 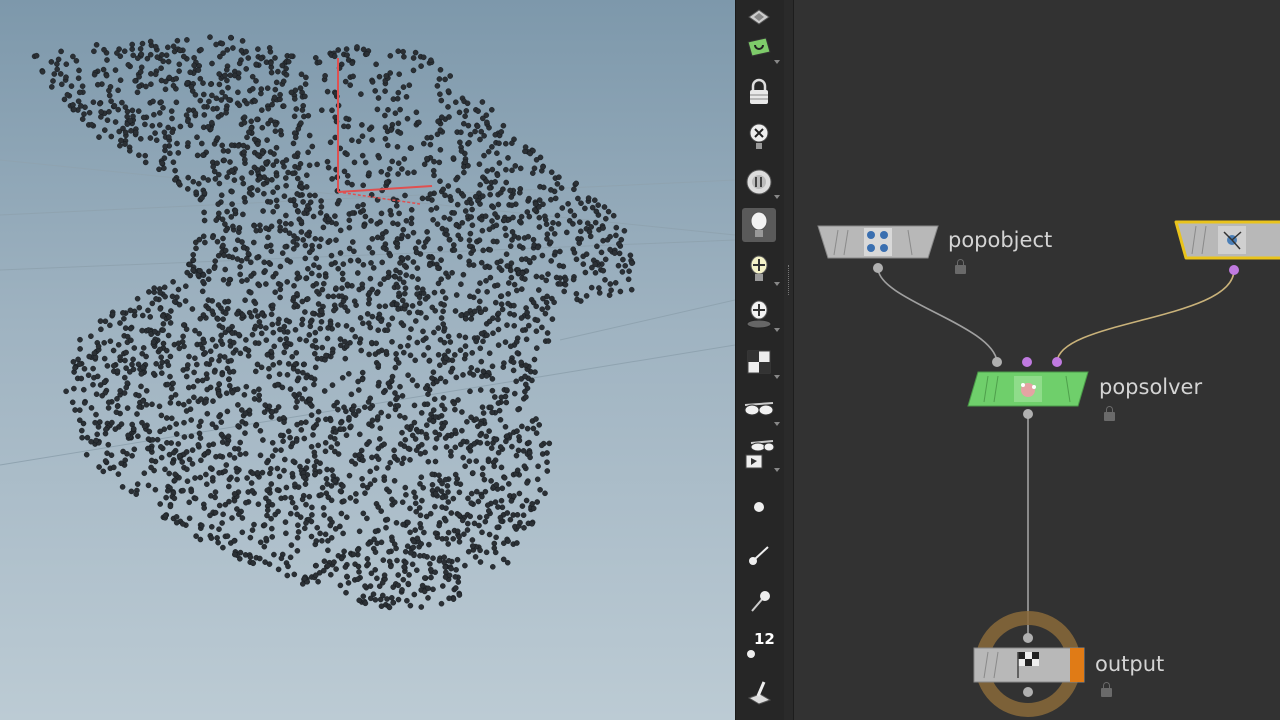 What do you see at coordinates (761, 455) in the screenshot?
I see `stereo-camera-icon` at bounding box center [761, 455].